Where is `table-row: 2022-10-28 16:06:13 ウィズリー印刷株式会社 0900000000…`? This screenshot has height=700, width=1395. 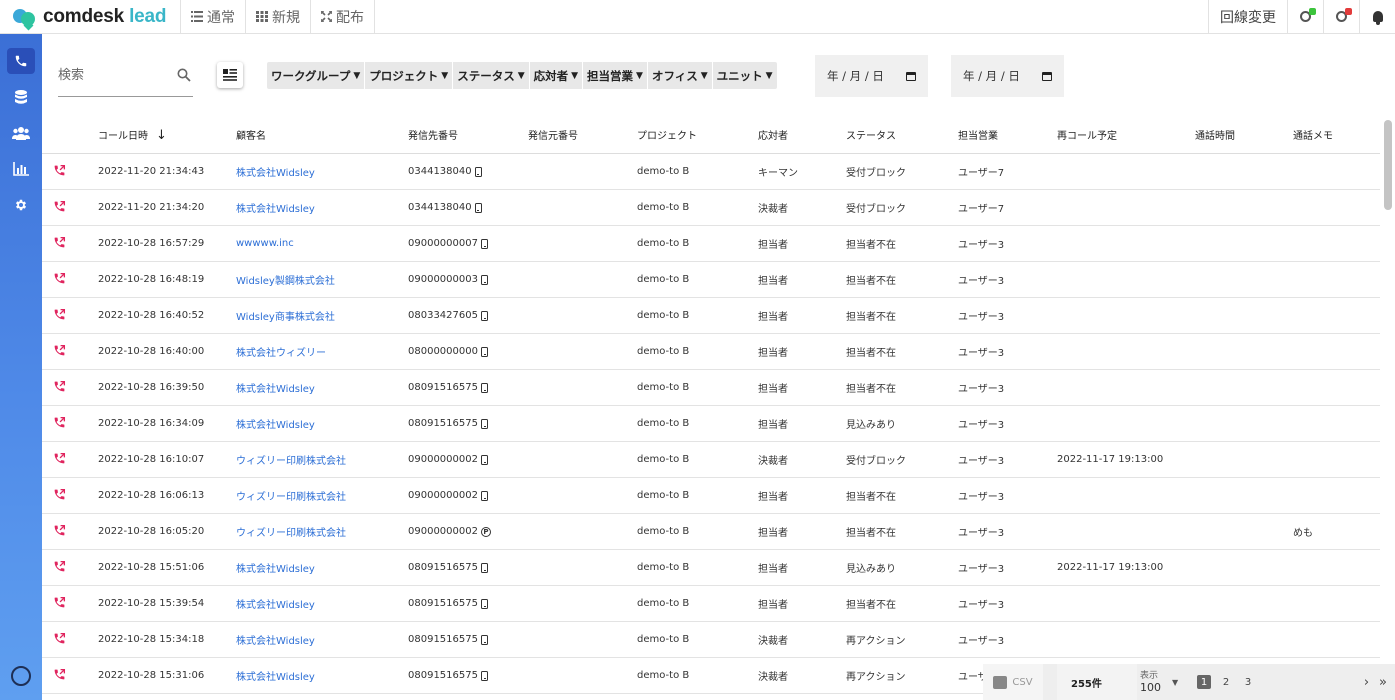 table-row: 2022-10-28 16:06:13 ウィズリー印刷株式会社 0900000000… is located at coordinates (711, 496).